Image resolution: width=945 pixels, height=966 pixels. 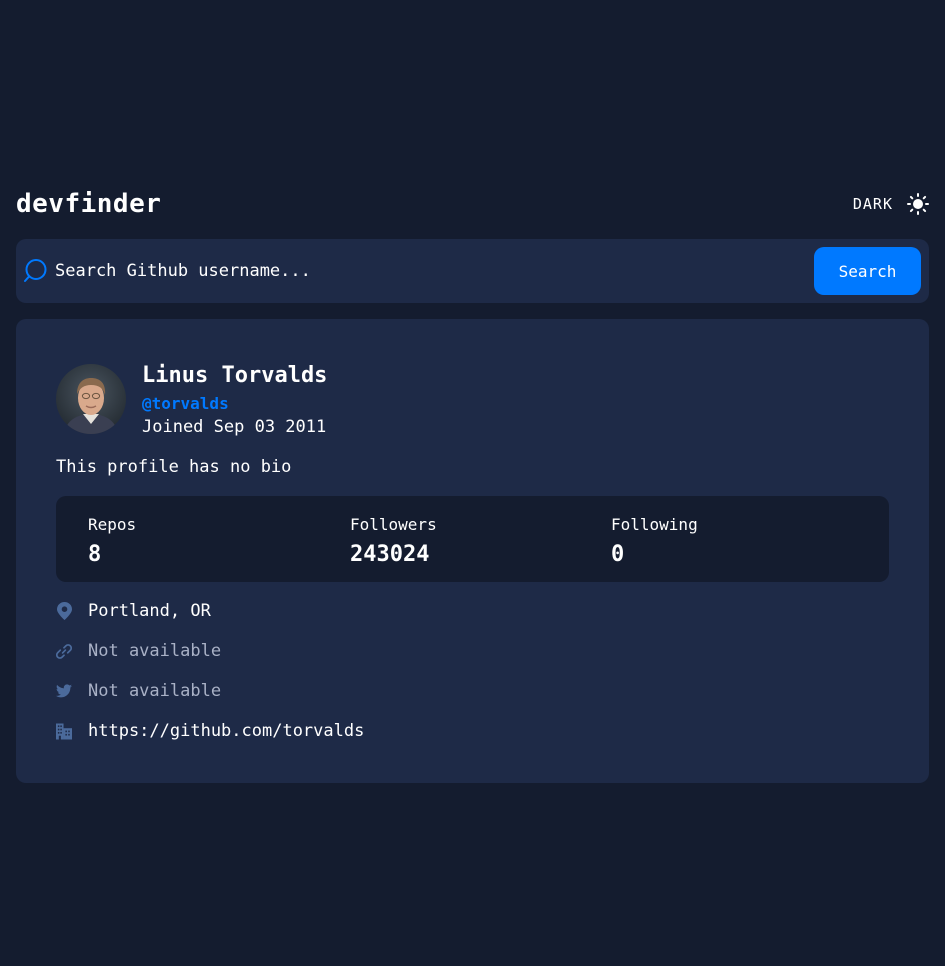 What do you see at coordinates (393, 524) in the screenshot?
I see `stat-label: Followers` at bounding box center [393, 524].